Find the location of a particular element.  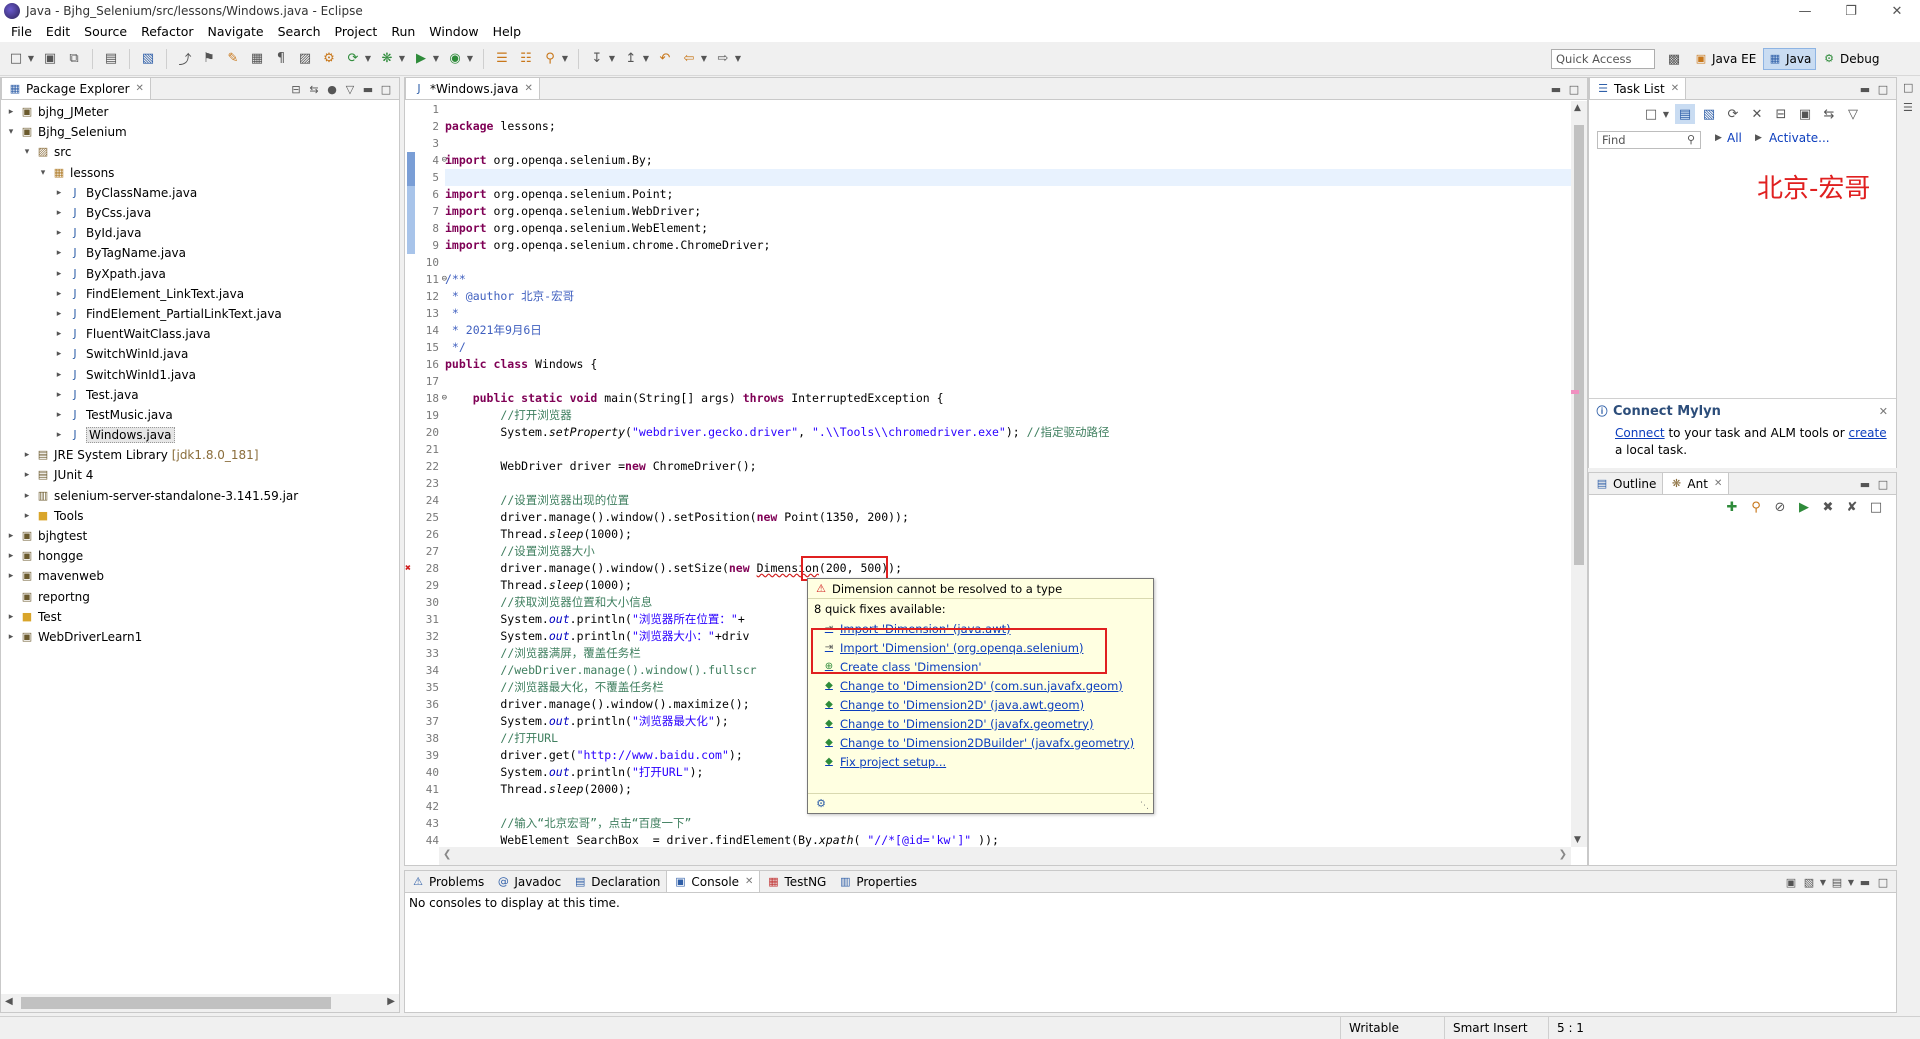

tab-testng: ▦ TestNG is located at coordinates (796, 881).